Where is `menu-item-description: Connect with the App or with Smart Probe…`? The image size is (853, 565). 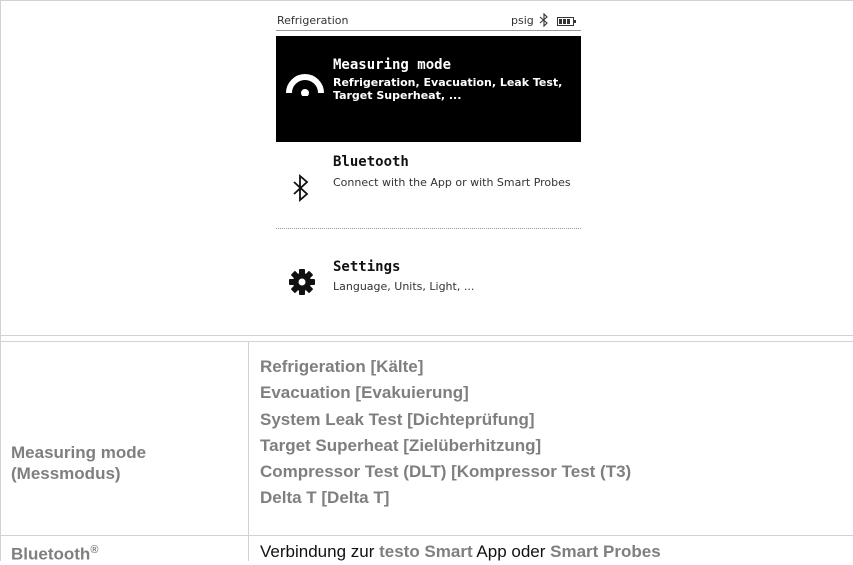
menu-item-description: Connect with the App or with Smart Probe… is located at coordinates (452, 182).